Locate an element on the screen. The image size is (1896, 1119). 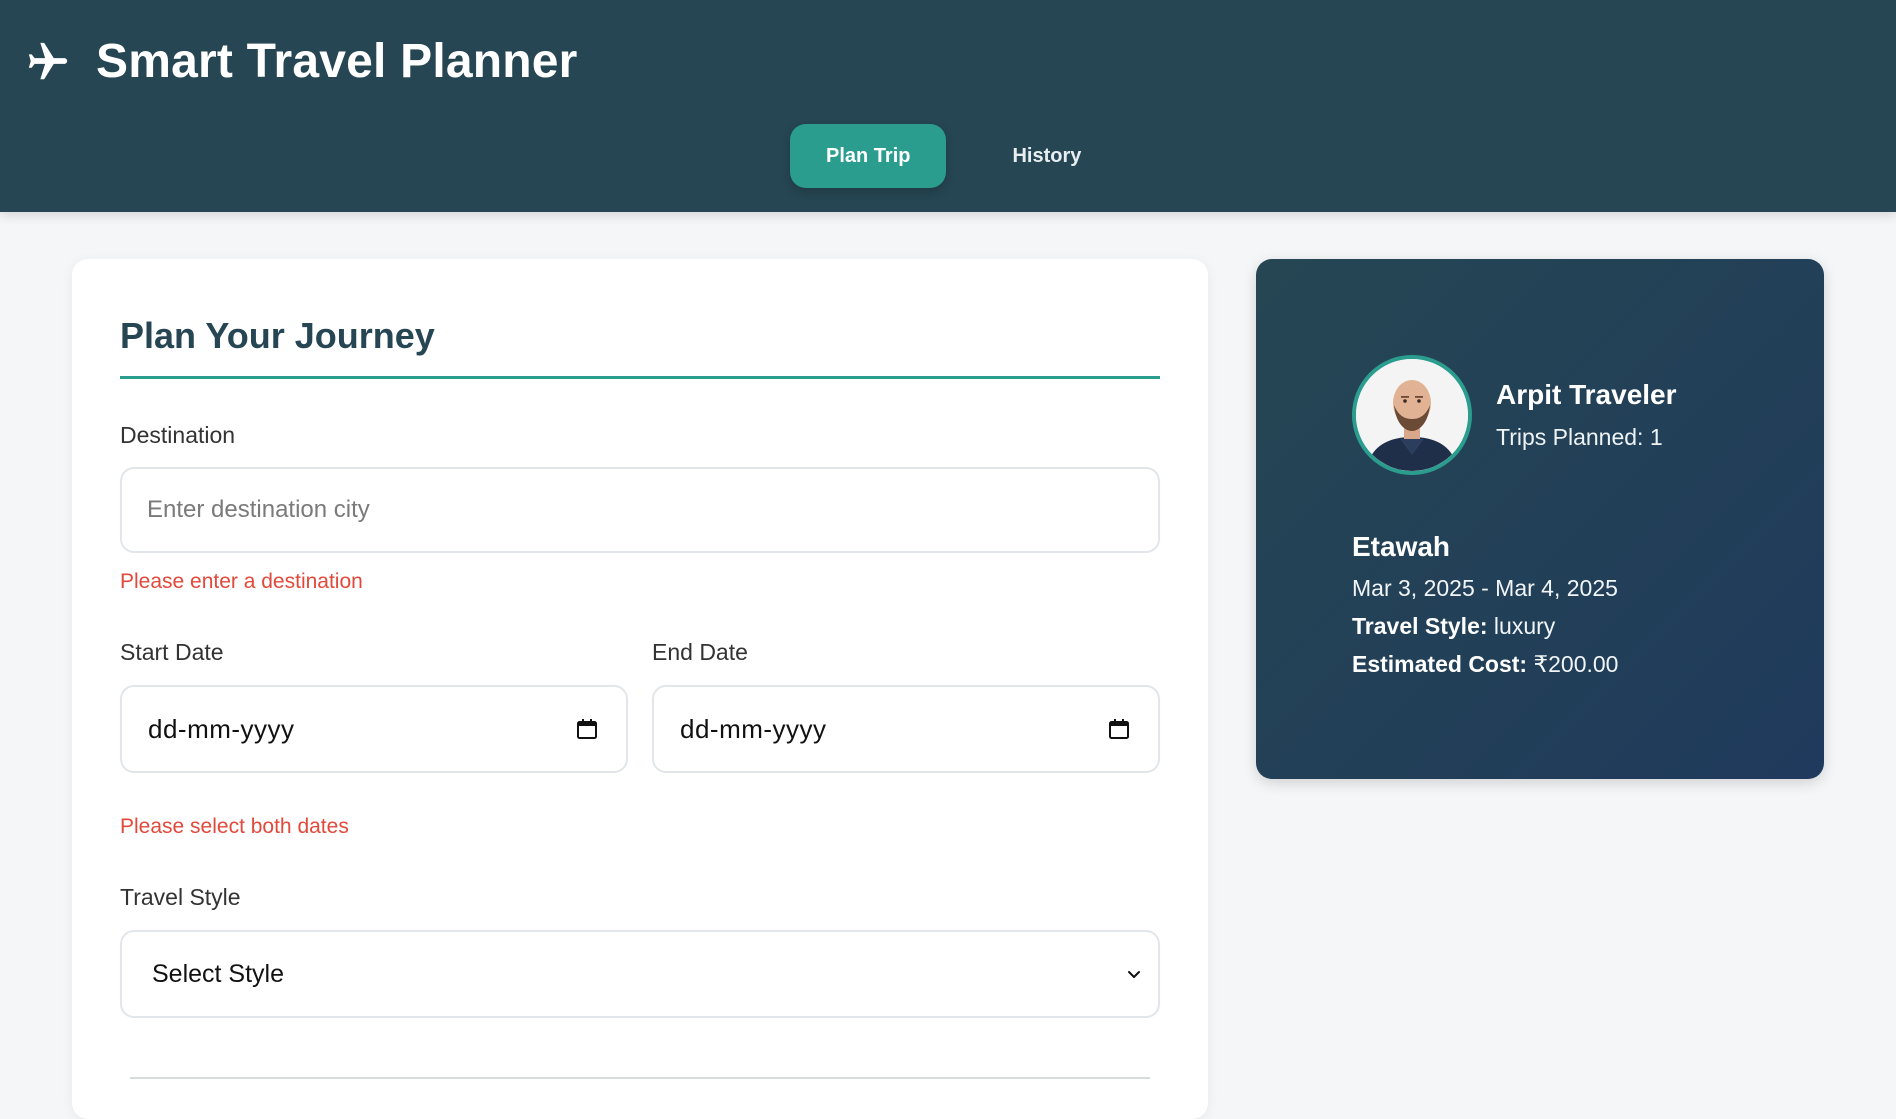
form-title: Plan Your Journey is located at coordinates (277, 335).